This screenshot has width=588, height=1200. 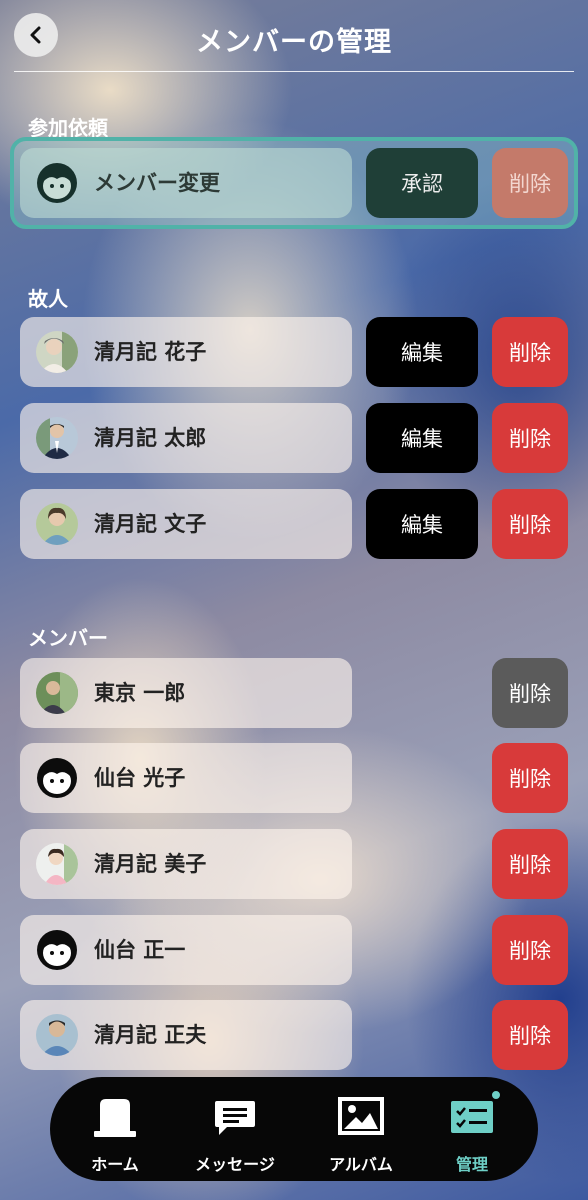 I want to click on member-name-pill: 仙台 正一, so click(x=186, y=950).